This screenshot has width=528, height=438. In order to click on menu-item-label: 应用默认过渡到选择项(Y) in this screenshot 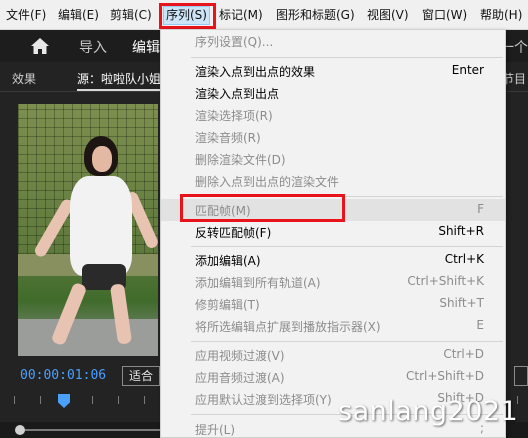, I will do `click(263, 400)`.